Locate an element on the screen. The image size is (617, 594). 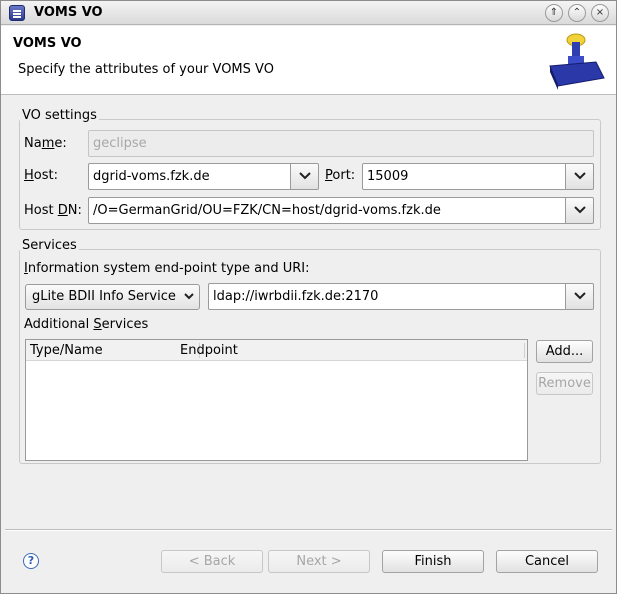
page-title: VOMS VO is located at coordinates (47, 43).